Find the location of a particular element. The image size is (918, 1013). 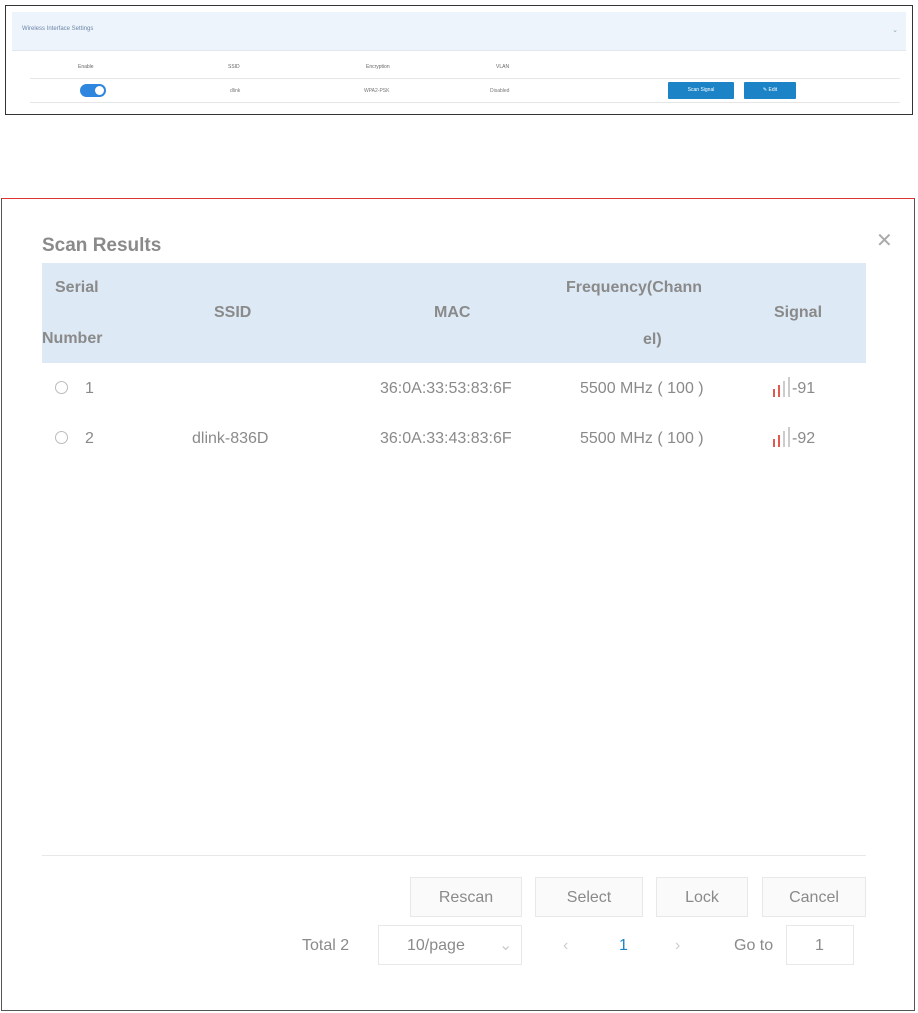

signal-cell: -91 is located at coordinates (804, 388).